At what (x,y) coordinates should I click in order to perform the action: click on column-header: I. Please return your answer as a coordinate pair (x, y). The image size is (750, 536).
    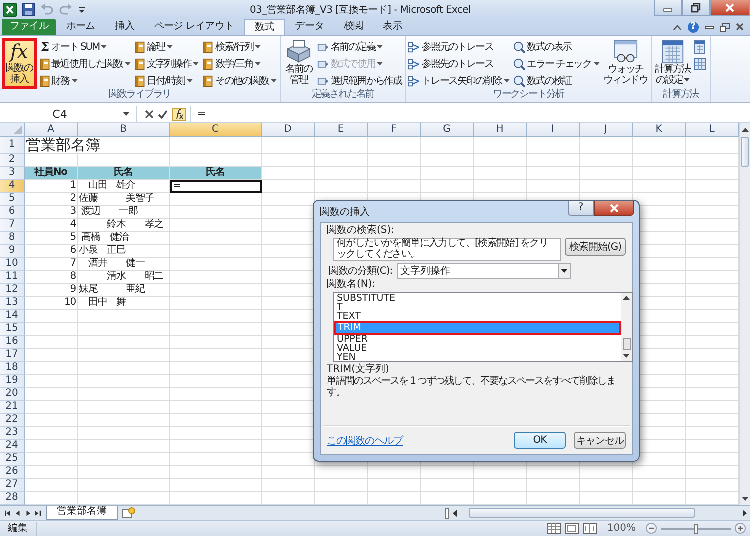
    Looking at the image, I should click on (553, 130).